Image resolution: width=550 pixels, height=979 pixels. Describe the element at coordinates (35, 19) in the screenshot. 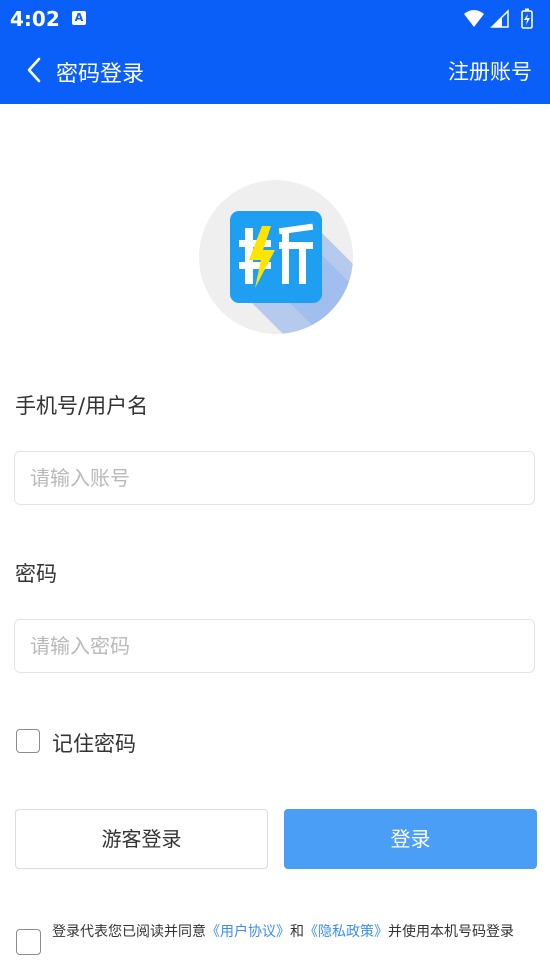

I see `status-time: 4:02` at that location.